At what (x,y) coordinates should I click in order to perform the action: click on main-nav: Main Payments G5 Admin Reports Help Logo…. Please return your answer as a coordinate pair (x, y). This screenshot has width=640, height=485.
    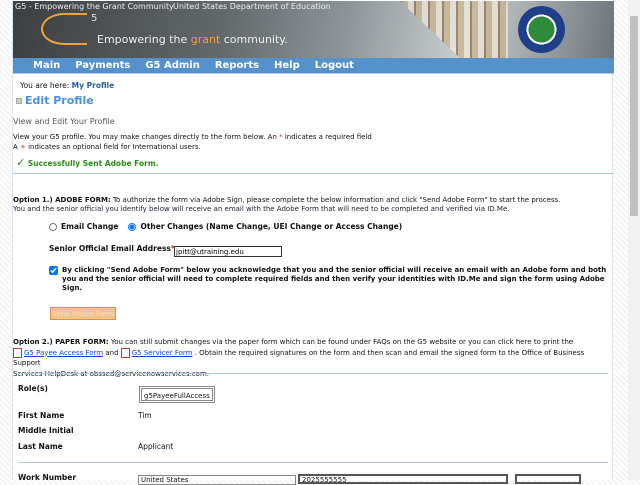
    Looking at the image, I should click on (313, 66).